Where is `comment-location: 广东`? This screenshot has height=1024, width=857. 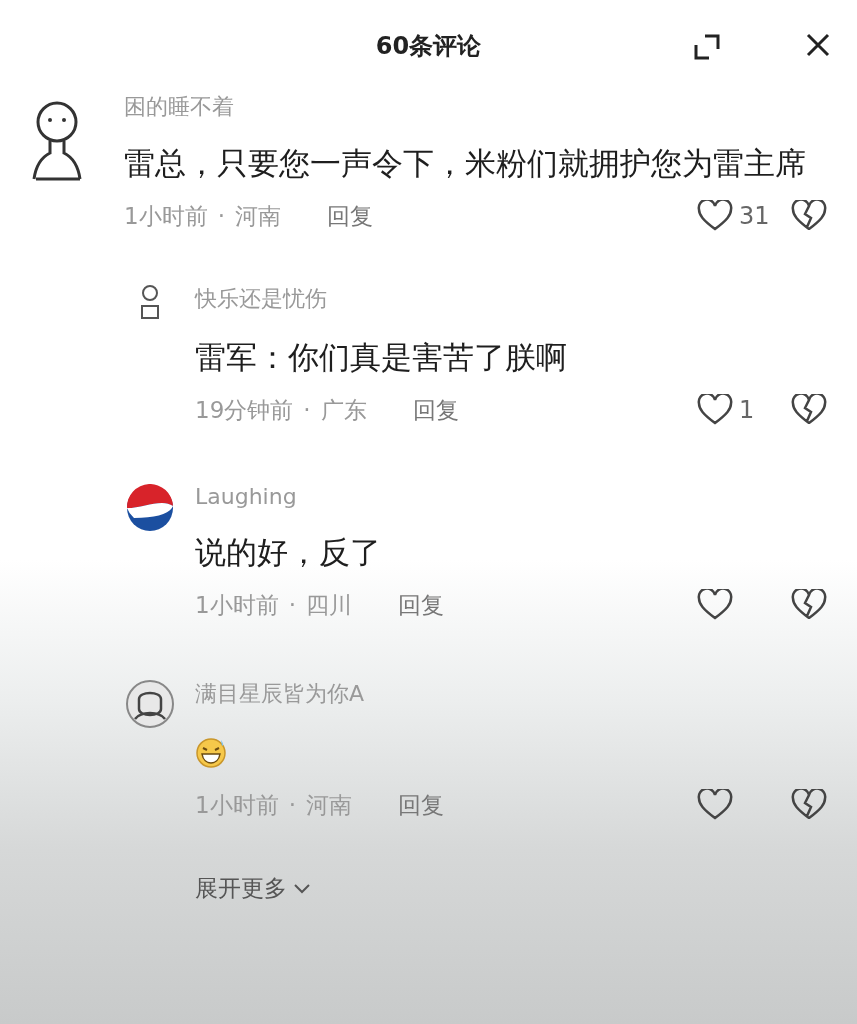 comment-location: 广东 is located at coordinates (343, 410).